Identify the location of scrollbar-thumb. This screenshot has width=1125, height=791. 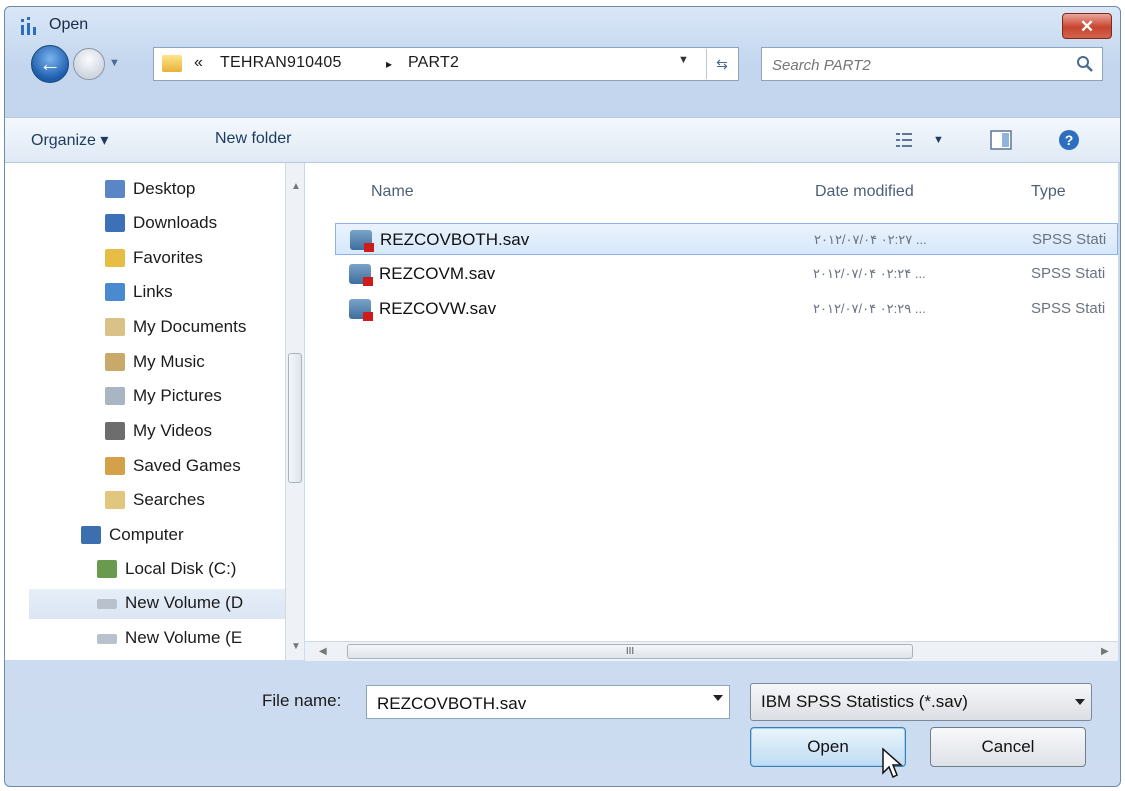
(295, 418).